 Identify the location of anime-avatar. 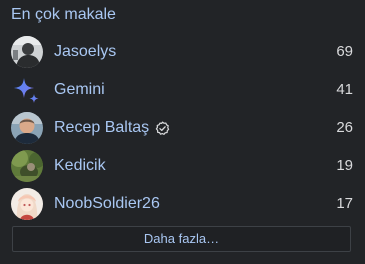
(27, 204).